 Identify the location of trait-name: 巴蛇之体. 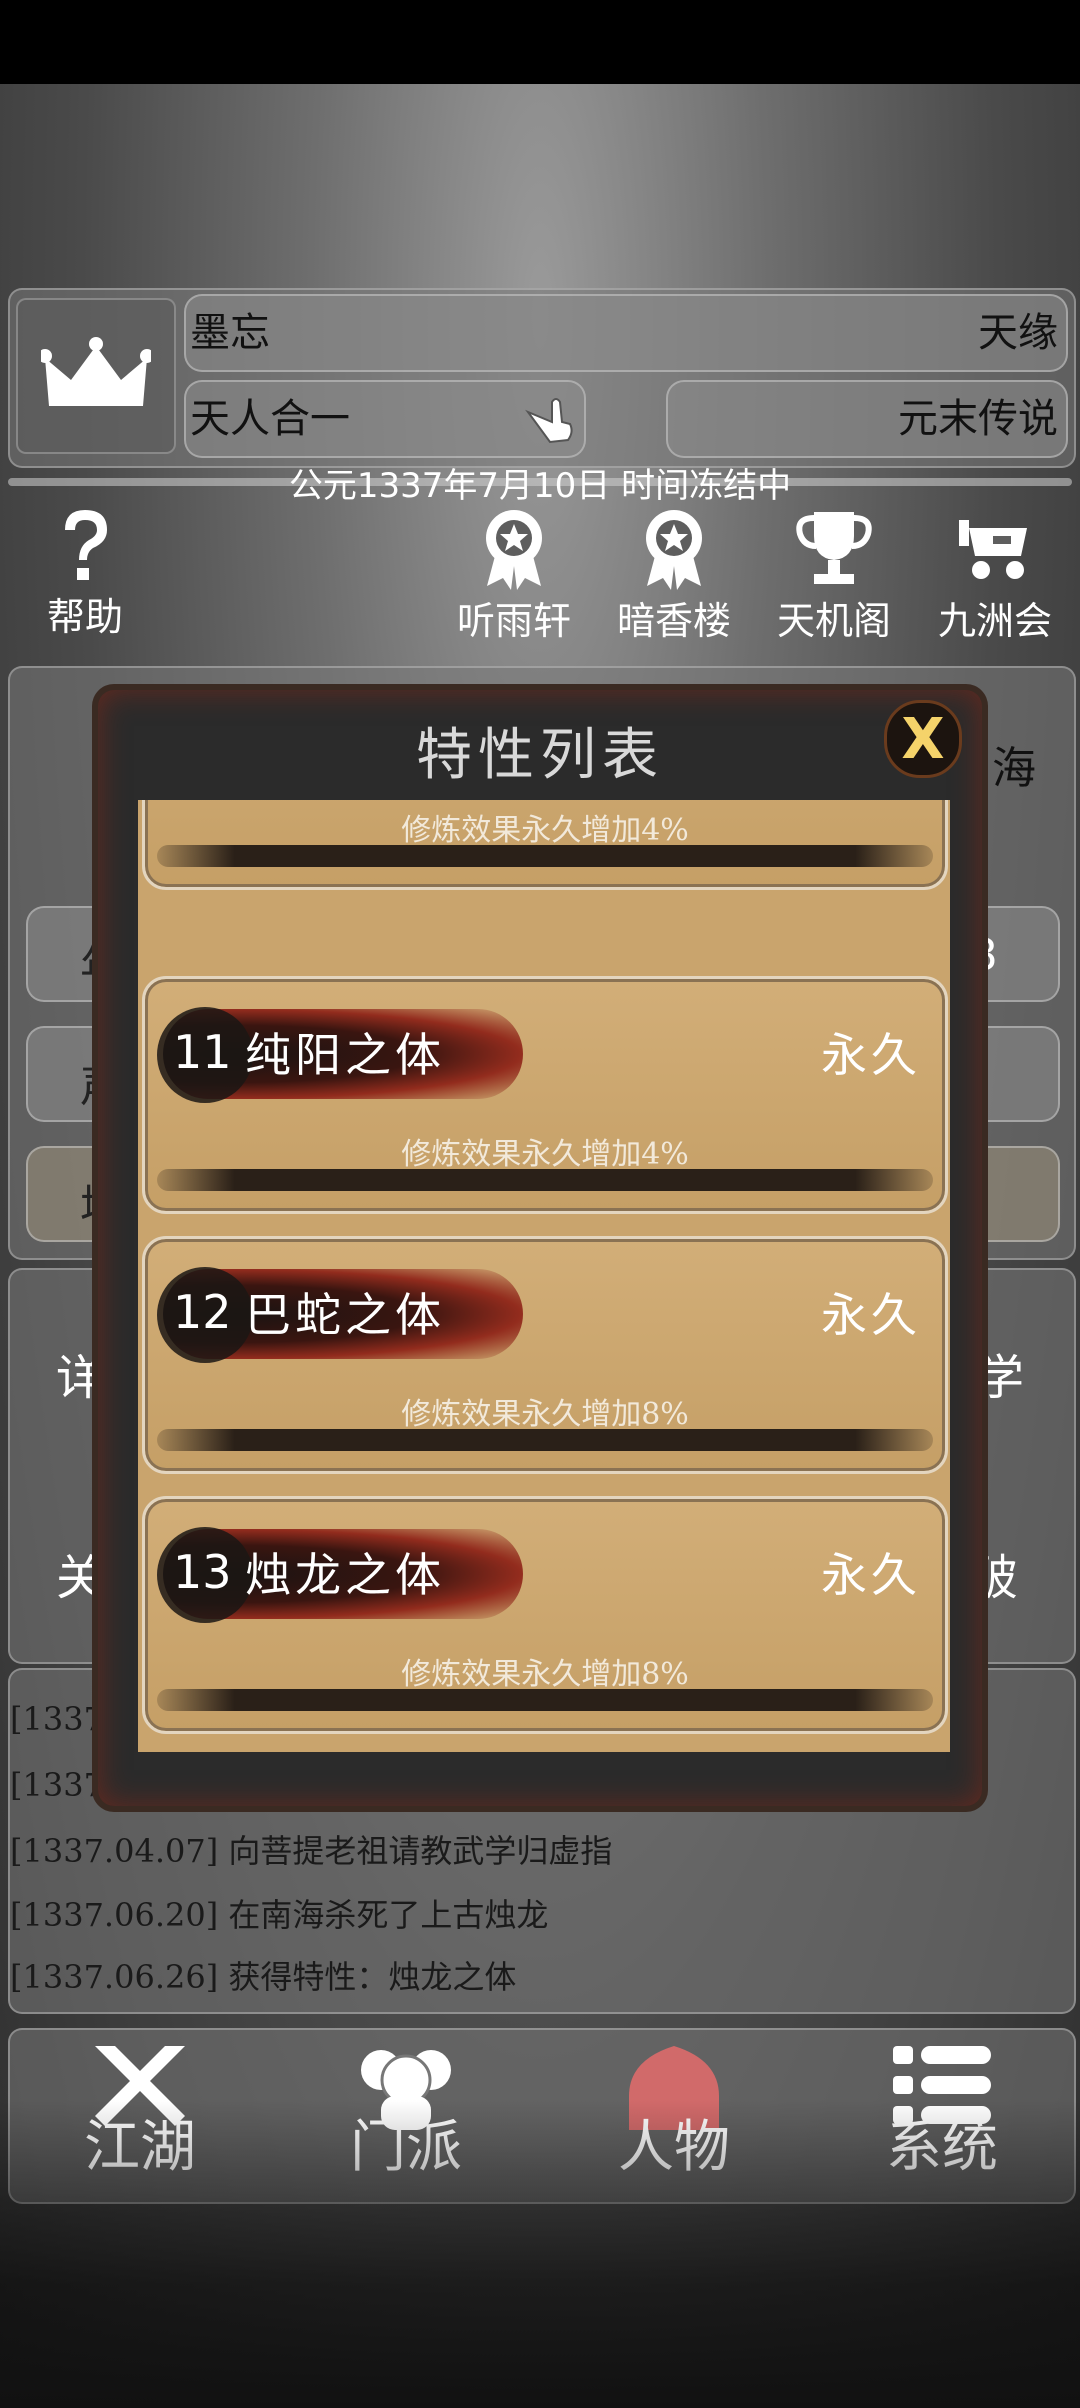
(345, 1315).